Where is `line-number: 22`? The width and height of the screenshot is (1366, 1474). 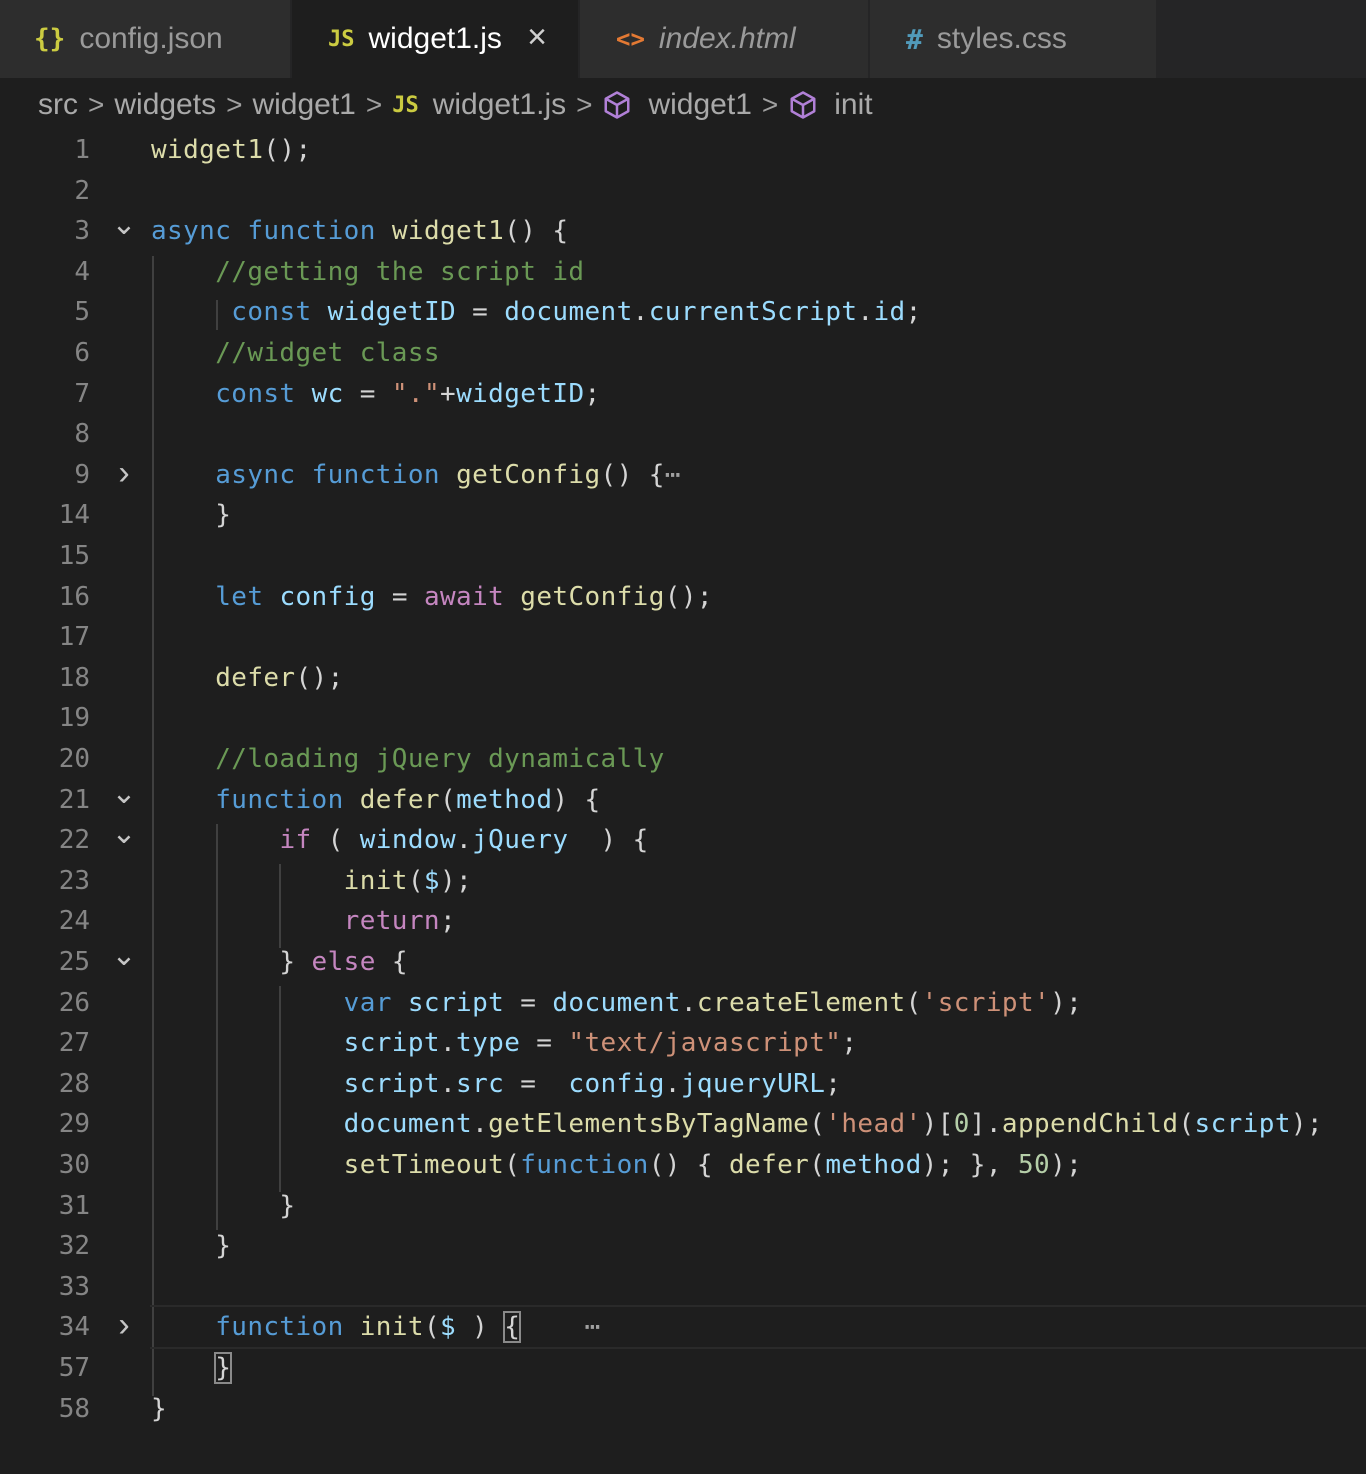 line-number: 22 is located at coordinates (74, 840).